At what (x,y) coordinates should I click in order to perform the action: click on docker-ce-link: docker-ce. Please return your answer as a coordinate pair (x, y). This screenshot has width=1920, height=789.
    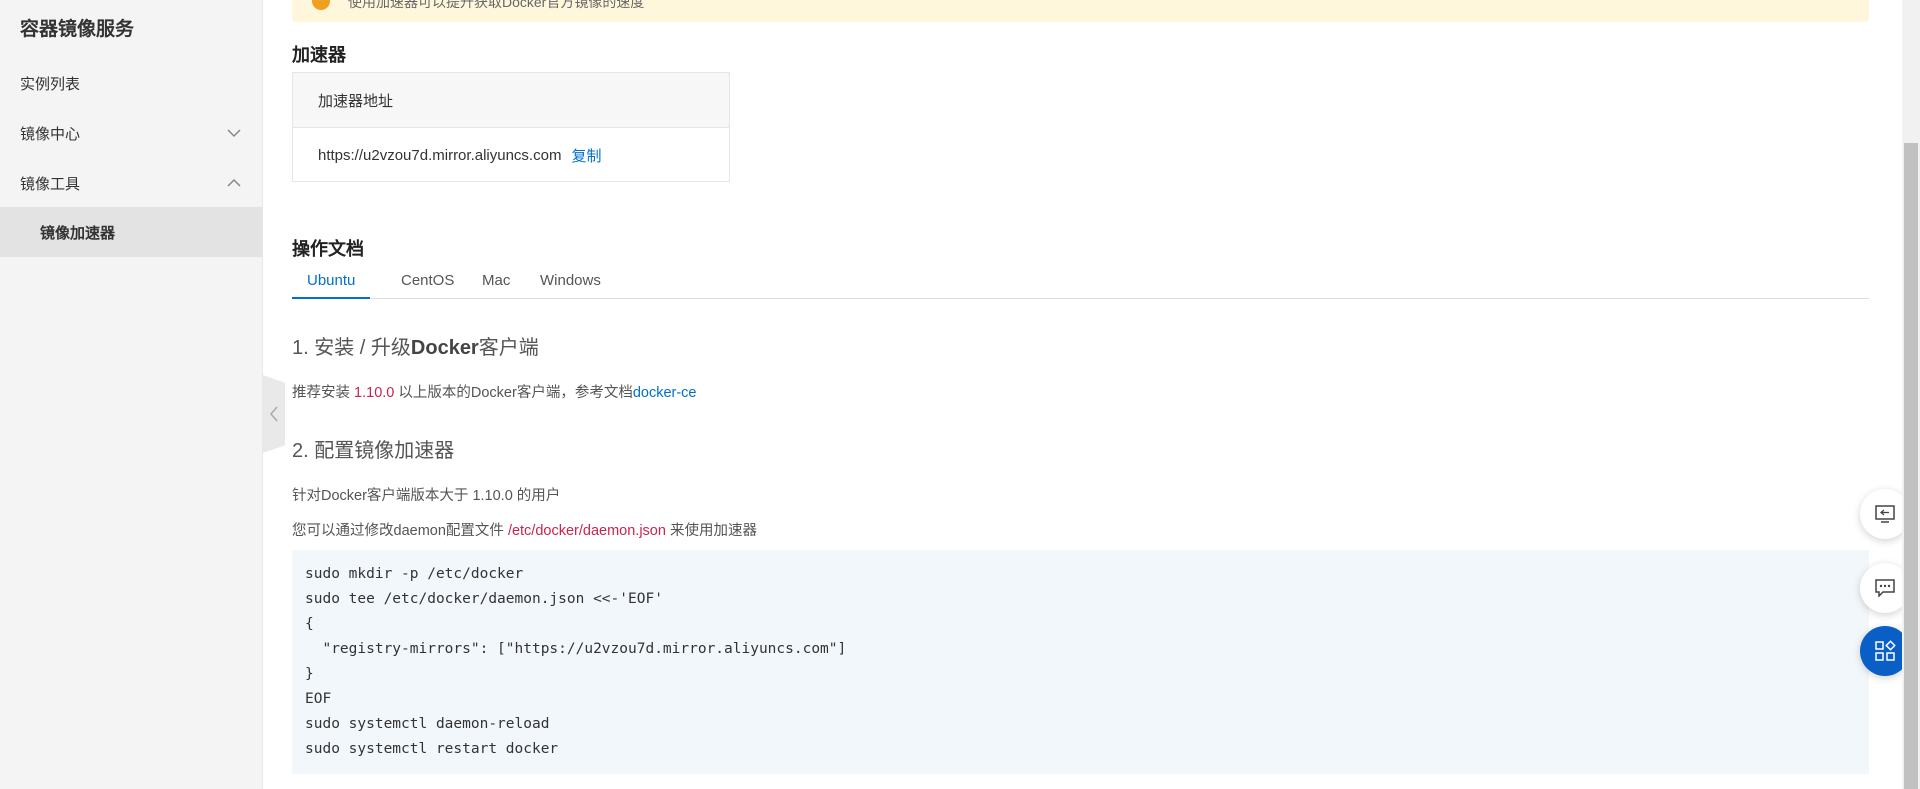
    Looking at the image, I should click on (665, 393).